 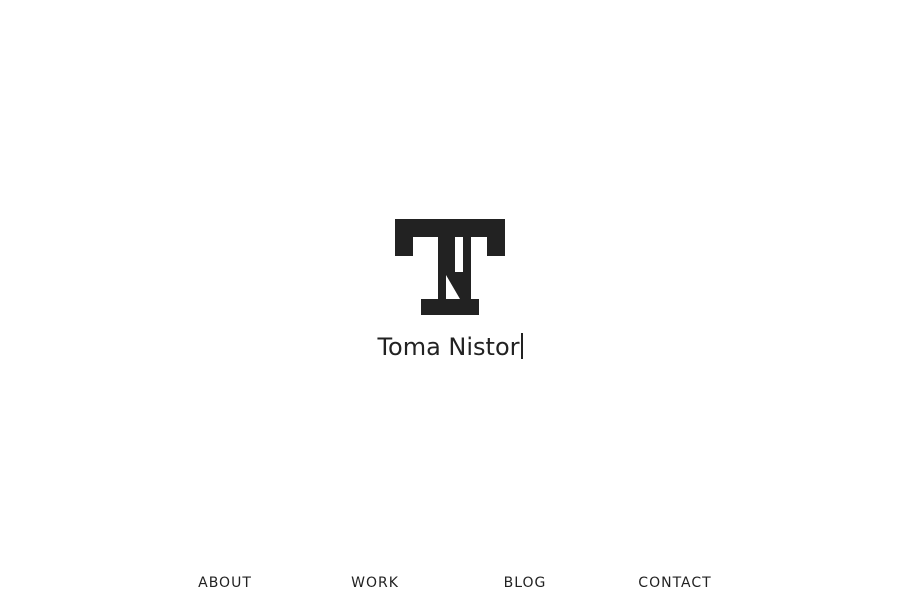 I want to click on main-nav: ABOUT WORK BLOG CONTACT, so click(x=450, y=585).